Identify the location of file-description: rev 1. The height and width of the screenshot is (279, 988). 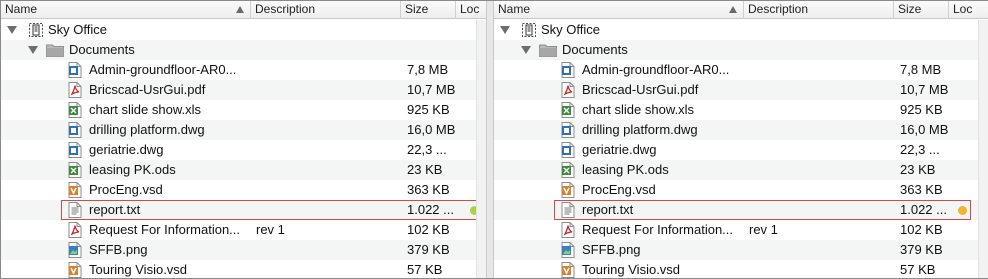
(270, 229).